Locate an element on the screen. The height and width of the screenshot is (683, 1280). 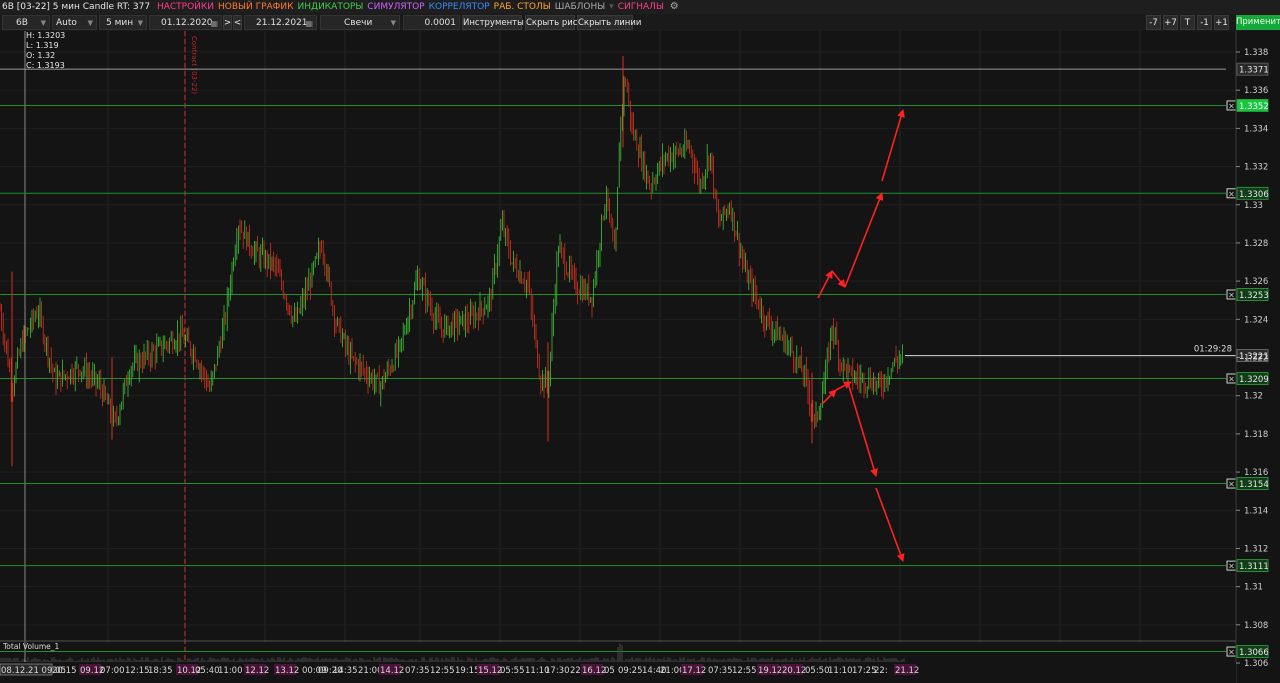
chart-type-value: Свечи is located at coordinates (358, 23).